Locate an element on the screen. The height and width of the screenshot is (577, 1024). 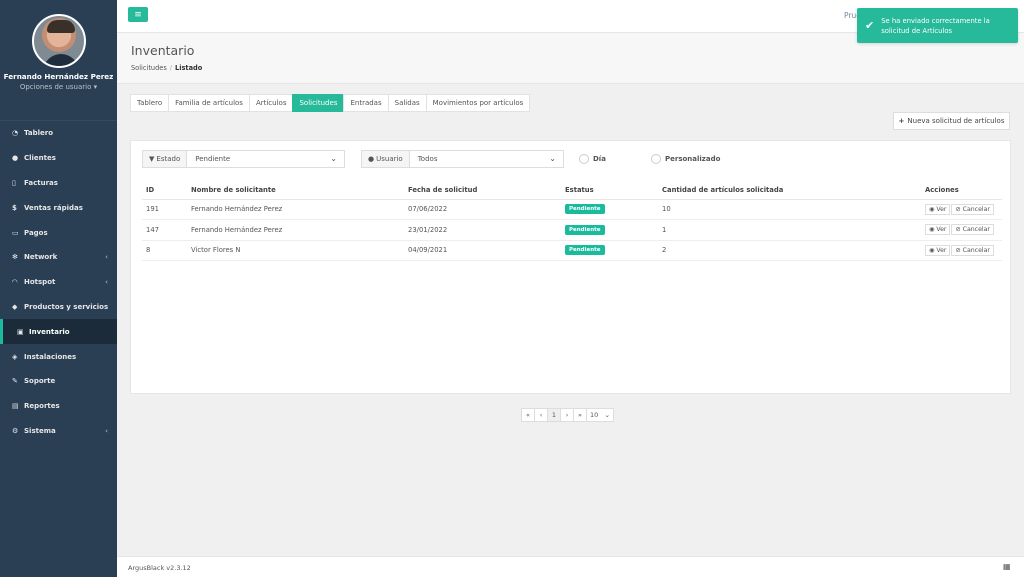
chevron-down-icon: ⌄ is located at coordinates (333, 158).